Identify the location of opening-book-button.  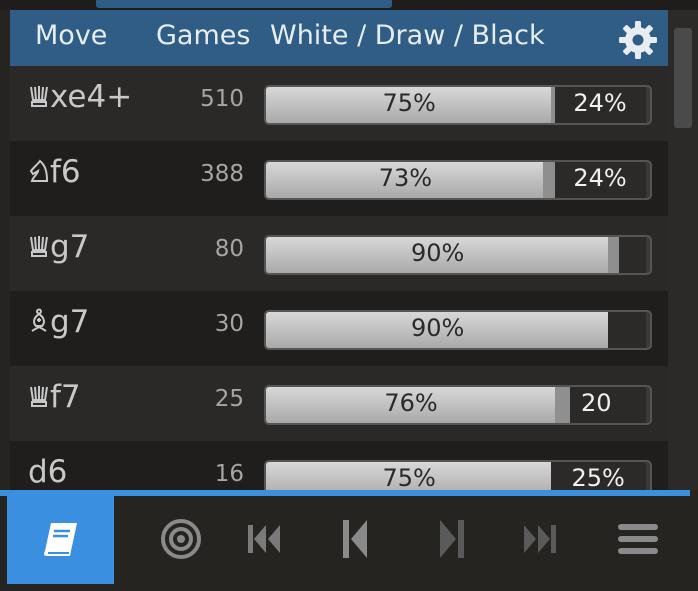
(60, 539).